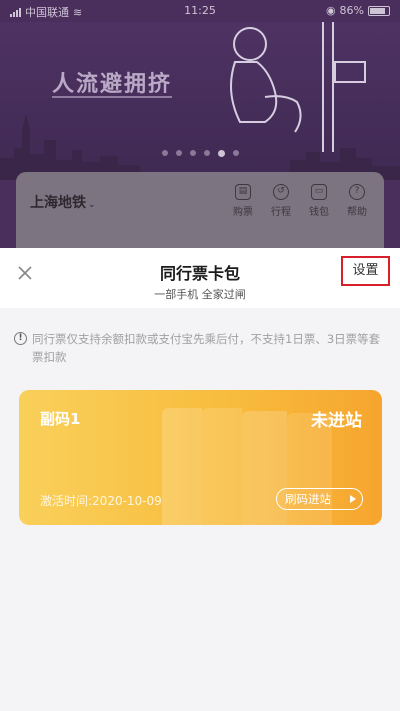 The width and height of the screenshot is (400, 711). I want to click on commuter-illustration, so click(298, 87).